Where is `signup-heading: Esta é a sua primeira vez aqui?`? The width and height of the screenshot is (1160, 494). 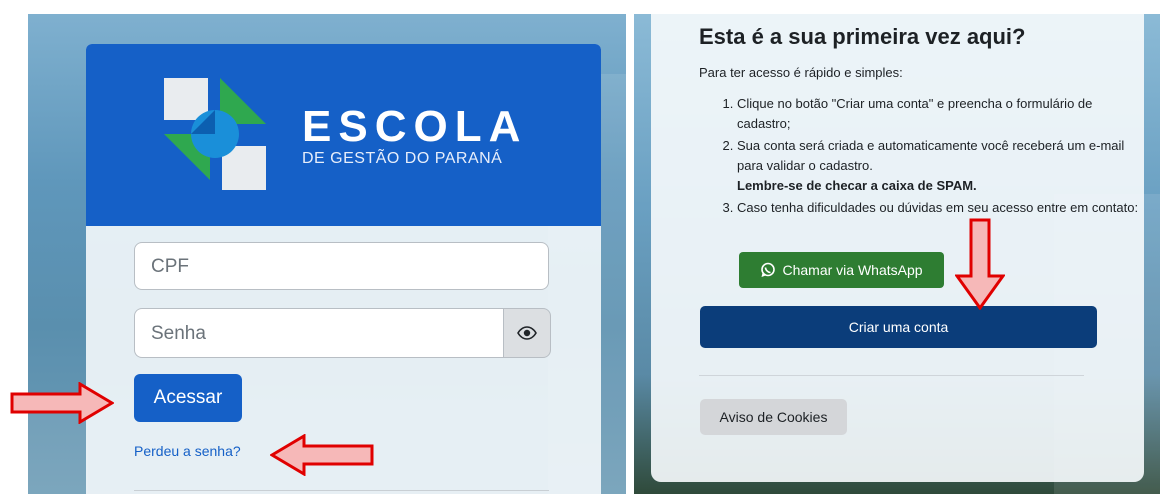
signup-heading: Esta é a sua primeira vez aqui? is located at coordinates (862, 36).